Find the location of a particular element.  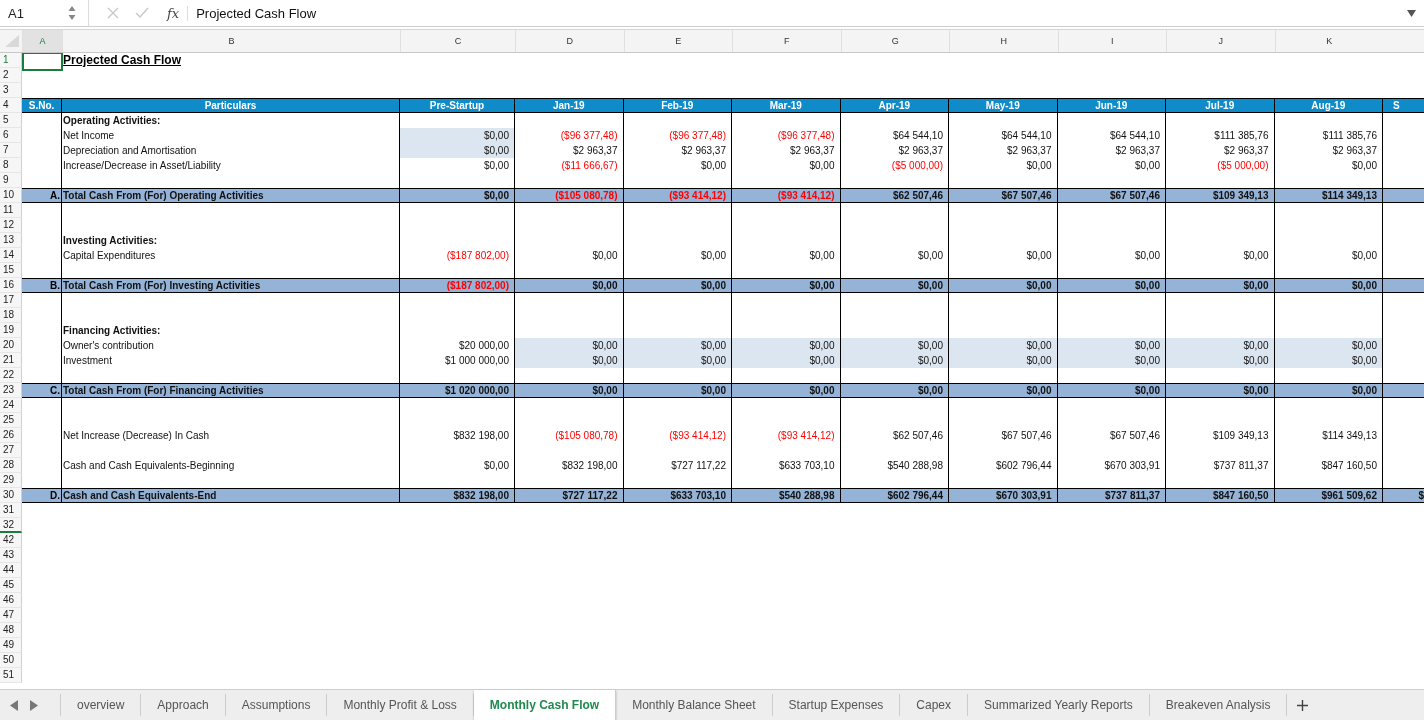

row-number: 46 is located at coordinates (11, 600).